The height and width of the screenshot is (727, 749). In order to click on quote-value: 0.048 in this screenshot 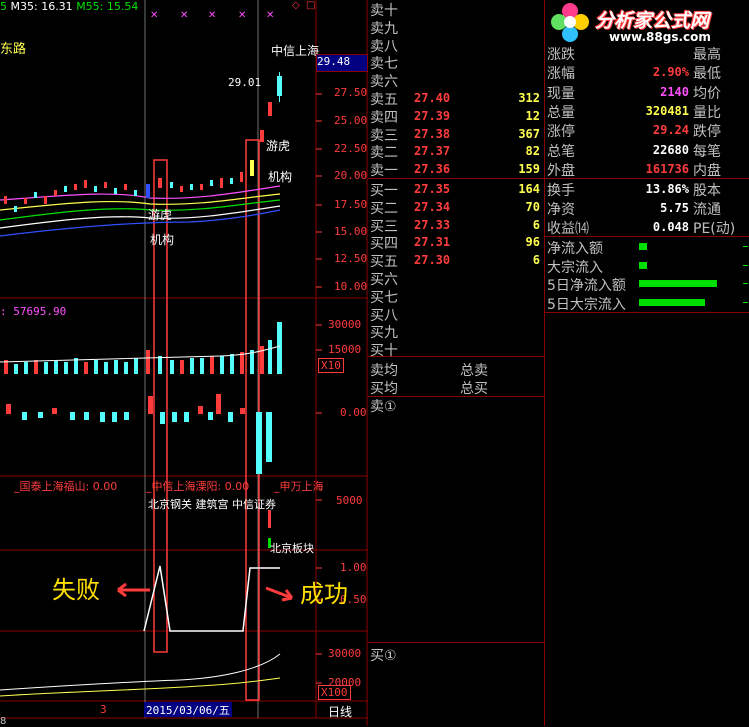, I will do `click(670, 227)`.